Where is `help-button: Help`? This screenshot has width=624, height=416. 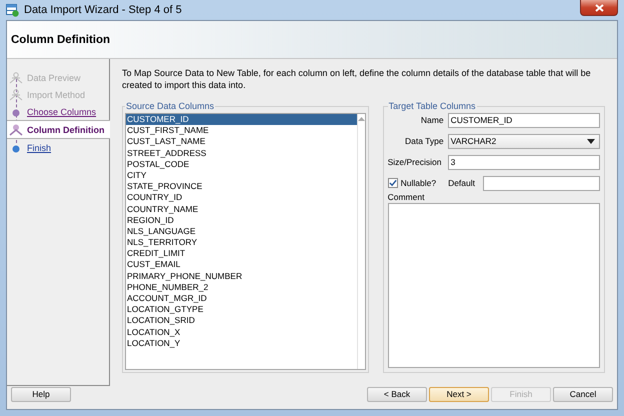 help-button: Help is located at coordinates (41, 394).